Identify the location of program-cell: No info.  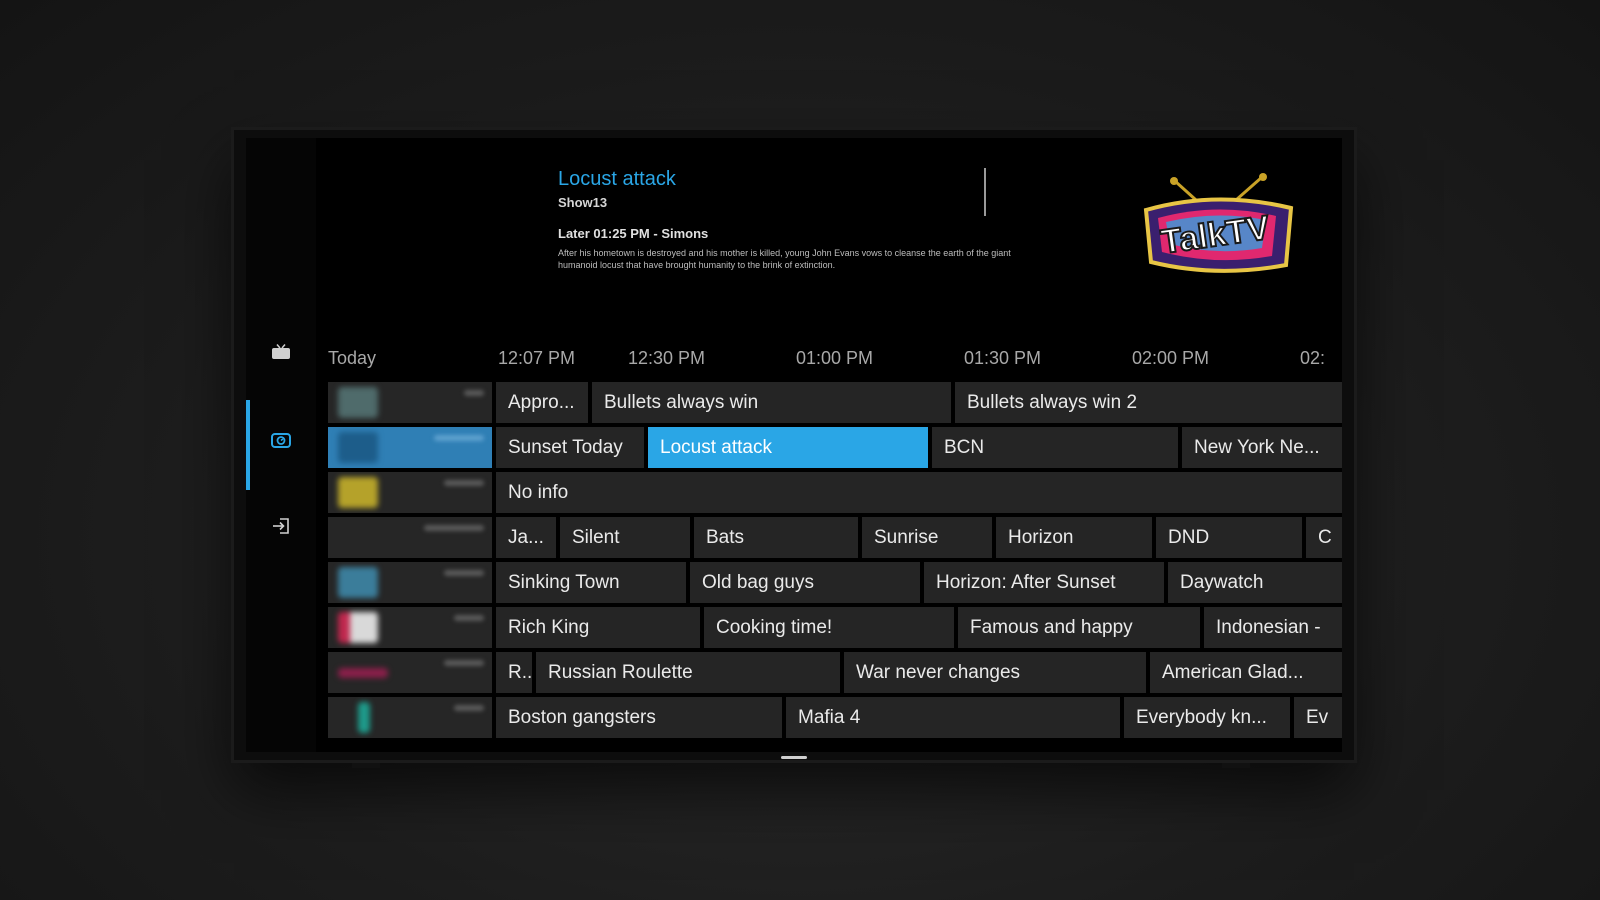
(919, 492).